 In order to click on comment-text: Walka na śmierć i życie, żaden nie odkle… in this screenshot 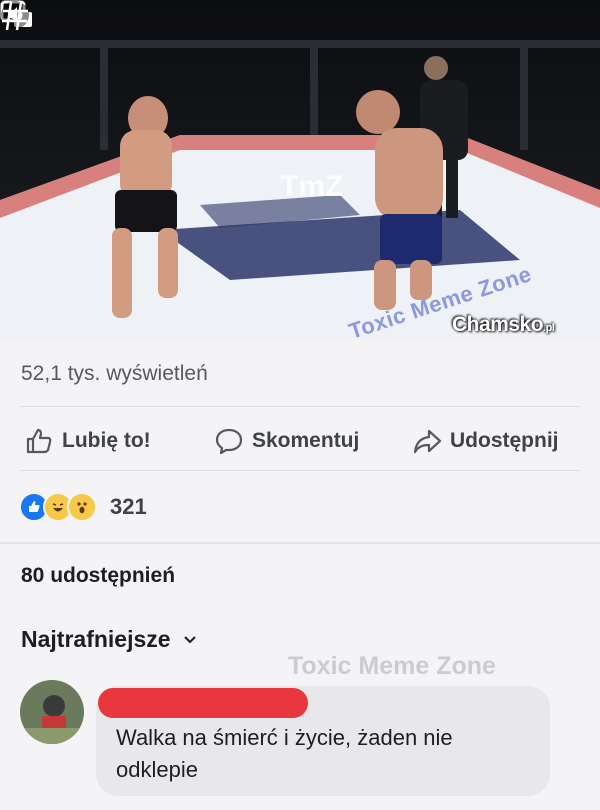, I will do `click(284, 753)`.